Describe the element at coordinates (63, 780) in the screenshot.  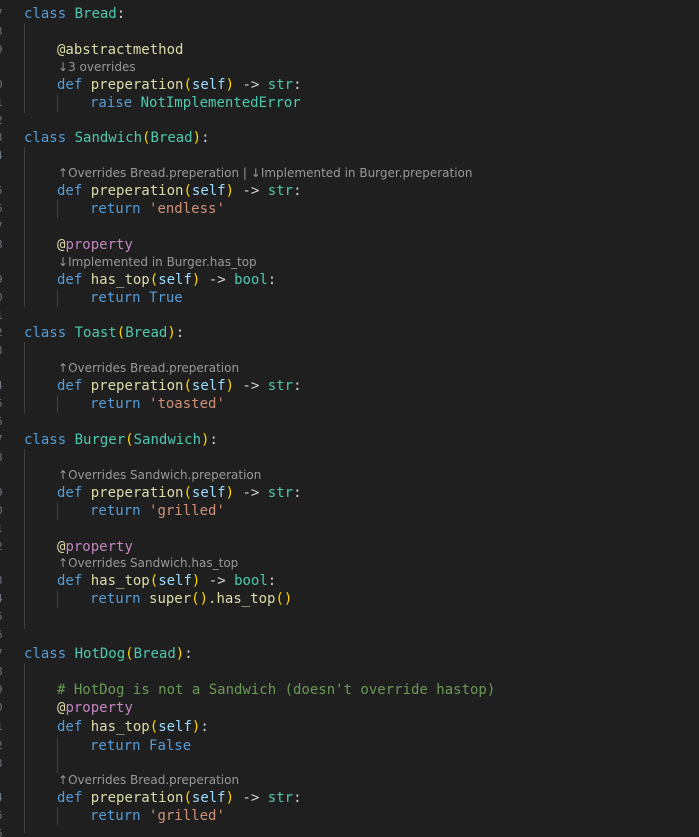
I see `up-arrow-icon: ↑` at that location.